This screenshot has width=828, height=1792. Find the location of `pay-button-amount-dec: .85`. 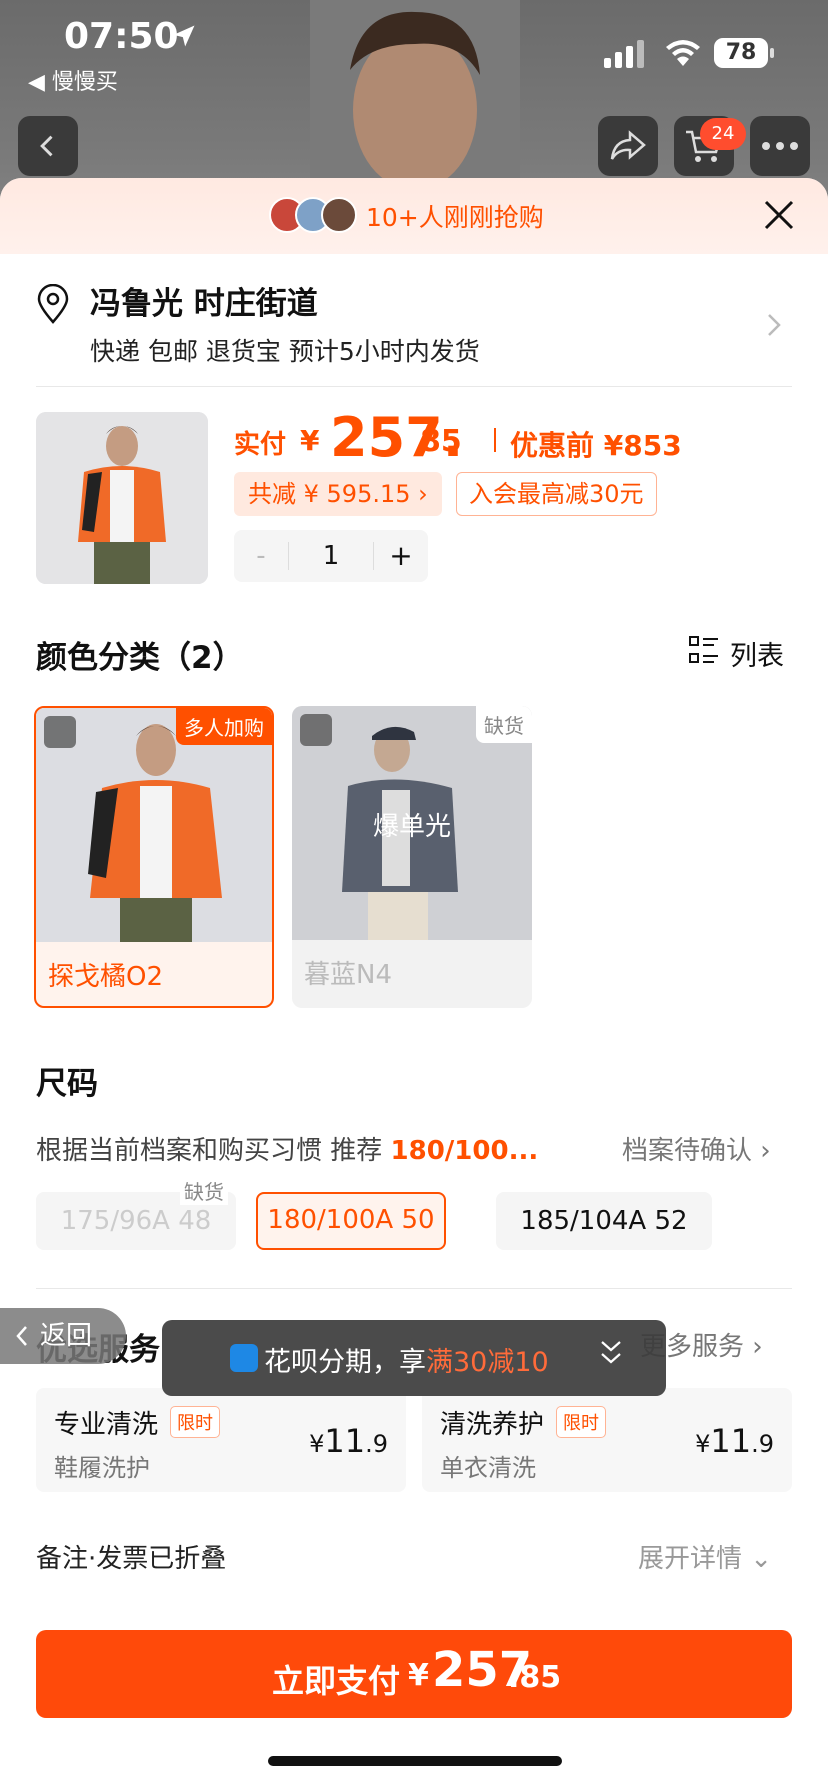

pay-button-amount-dec: .85 is located at coordinates (535, 1677).